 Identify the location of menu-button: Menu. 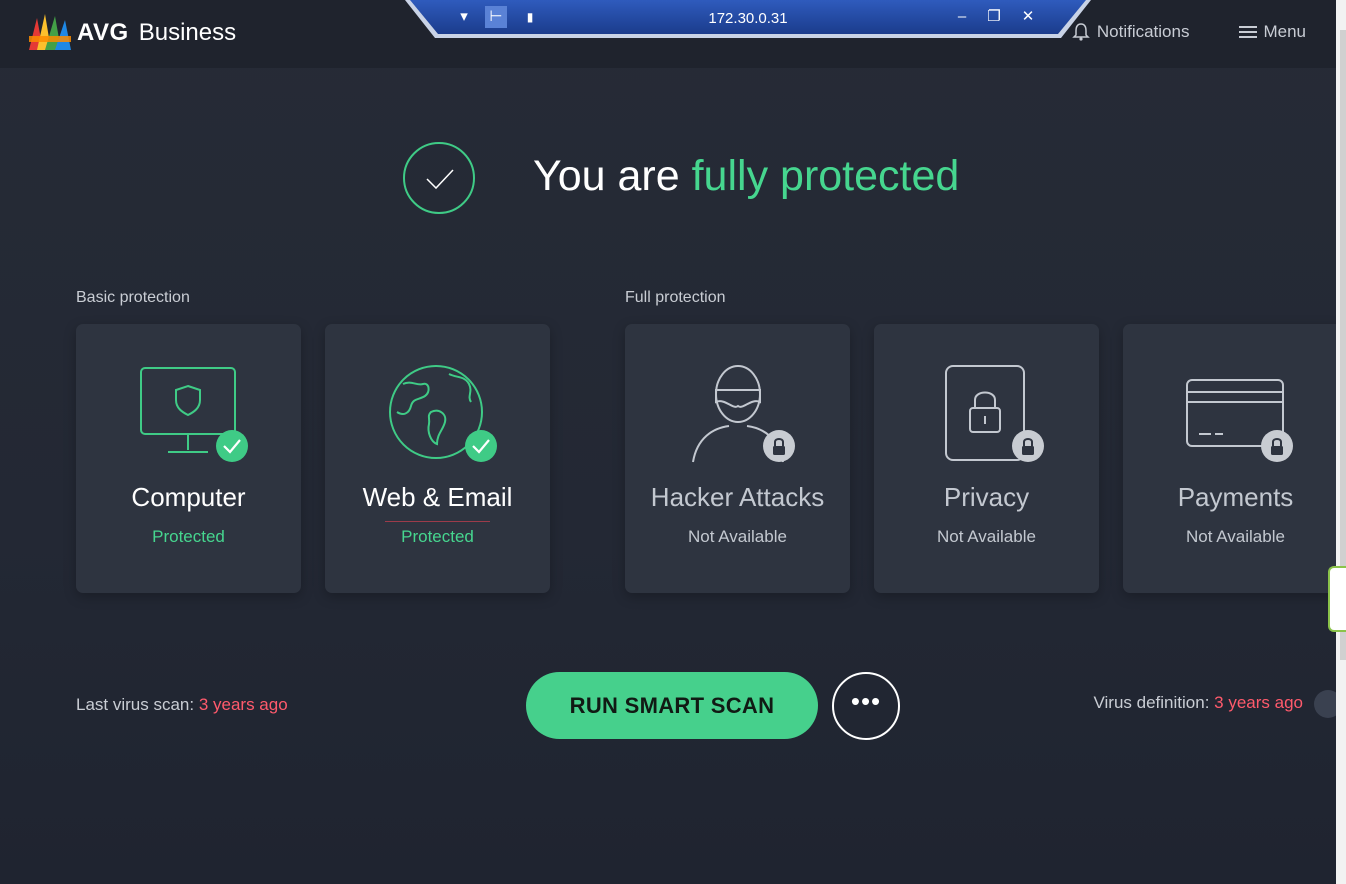
(1272, 32).